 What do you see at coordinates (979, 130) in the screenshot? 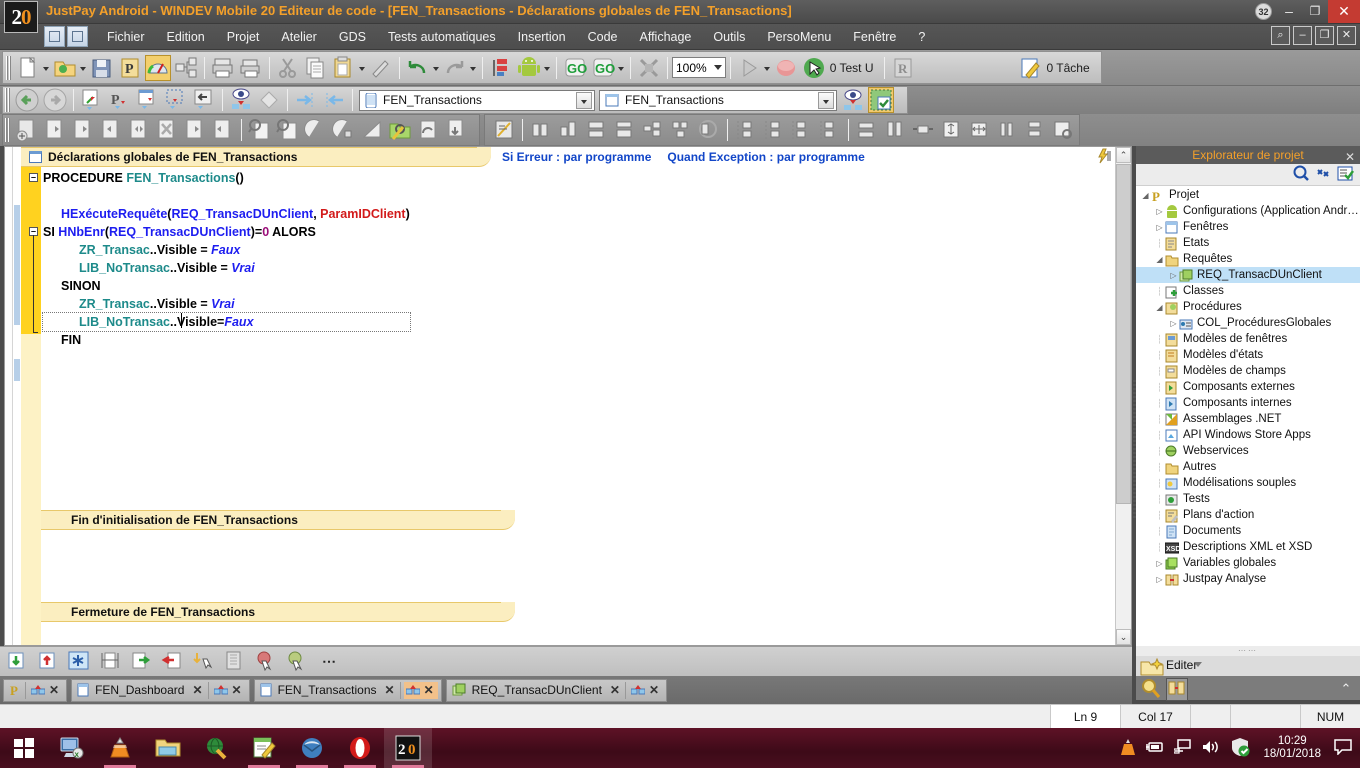
I see `expand-all-icon` at bounding box center [979, 130].